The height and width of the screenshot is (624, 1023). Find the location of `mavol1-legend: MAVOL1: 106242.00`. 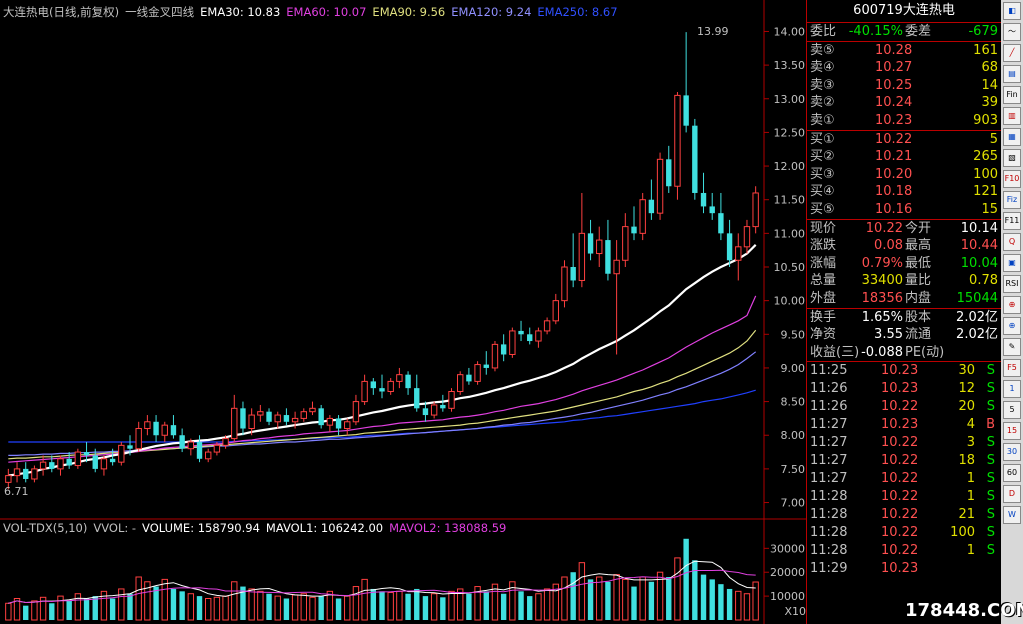

mavol1-legend: MAVOL1: 106242.00 is located at coordinates (324, 528).